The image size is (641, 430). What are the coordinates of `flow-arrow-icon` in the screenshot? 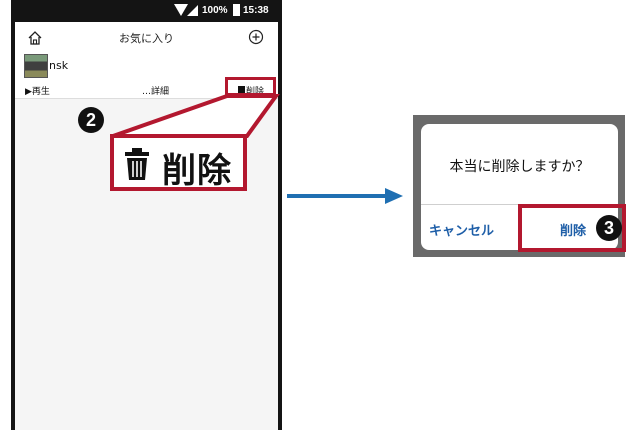 It's located at (345, 196).